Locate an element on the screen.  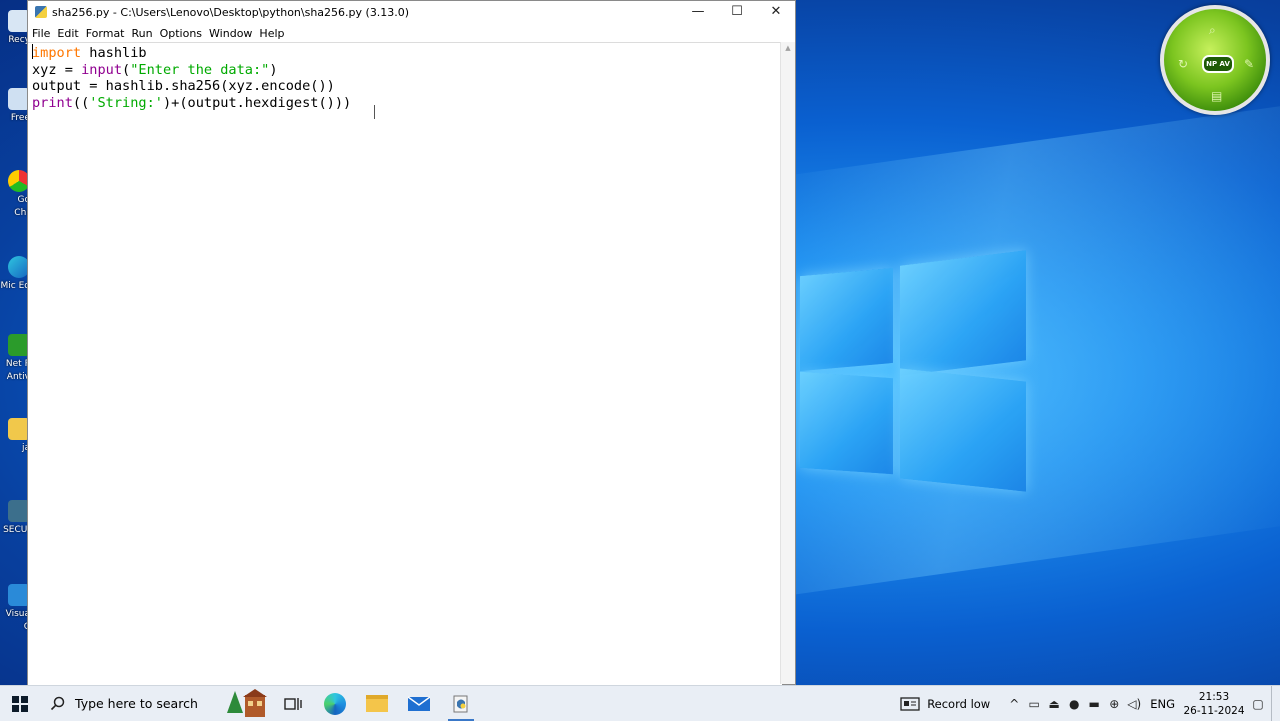
python-idle-icon is located at coordinates (460, 703).